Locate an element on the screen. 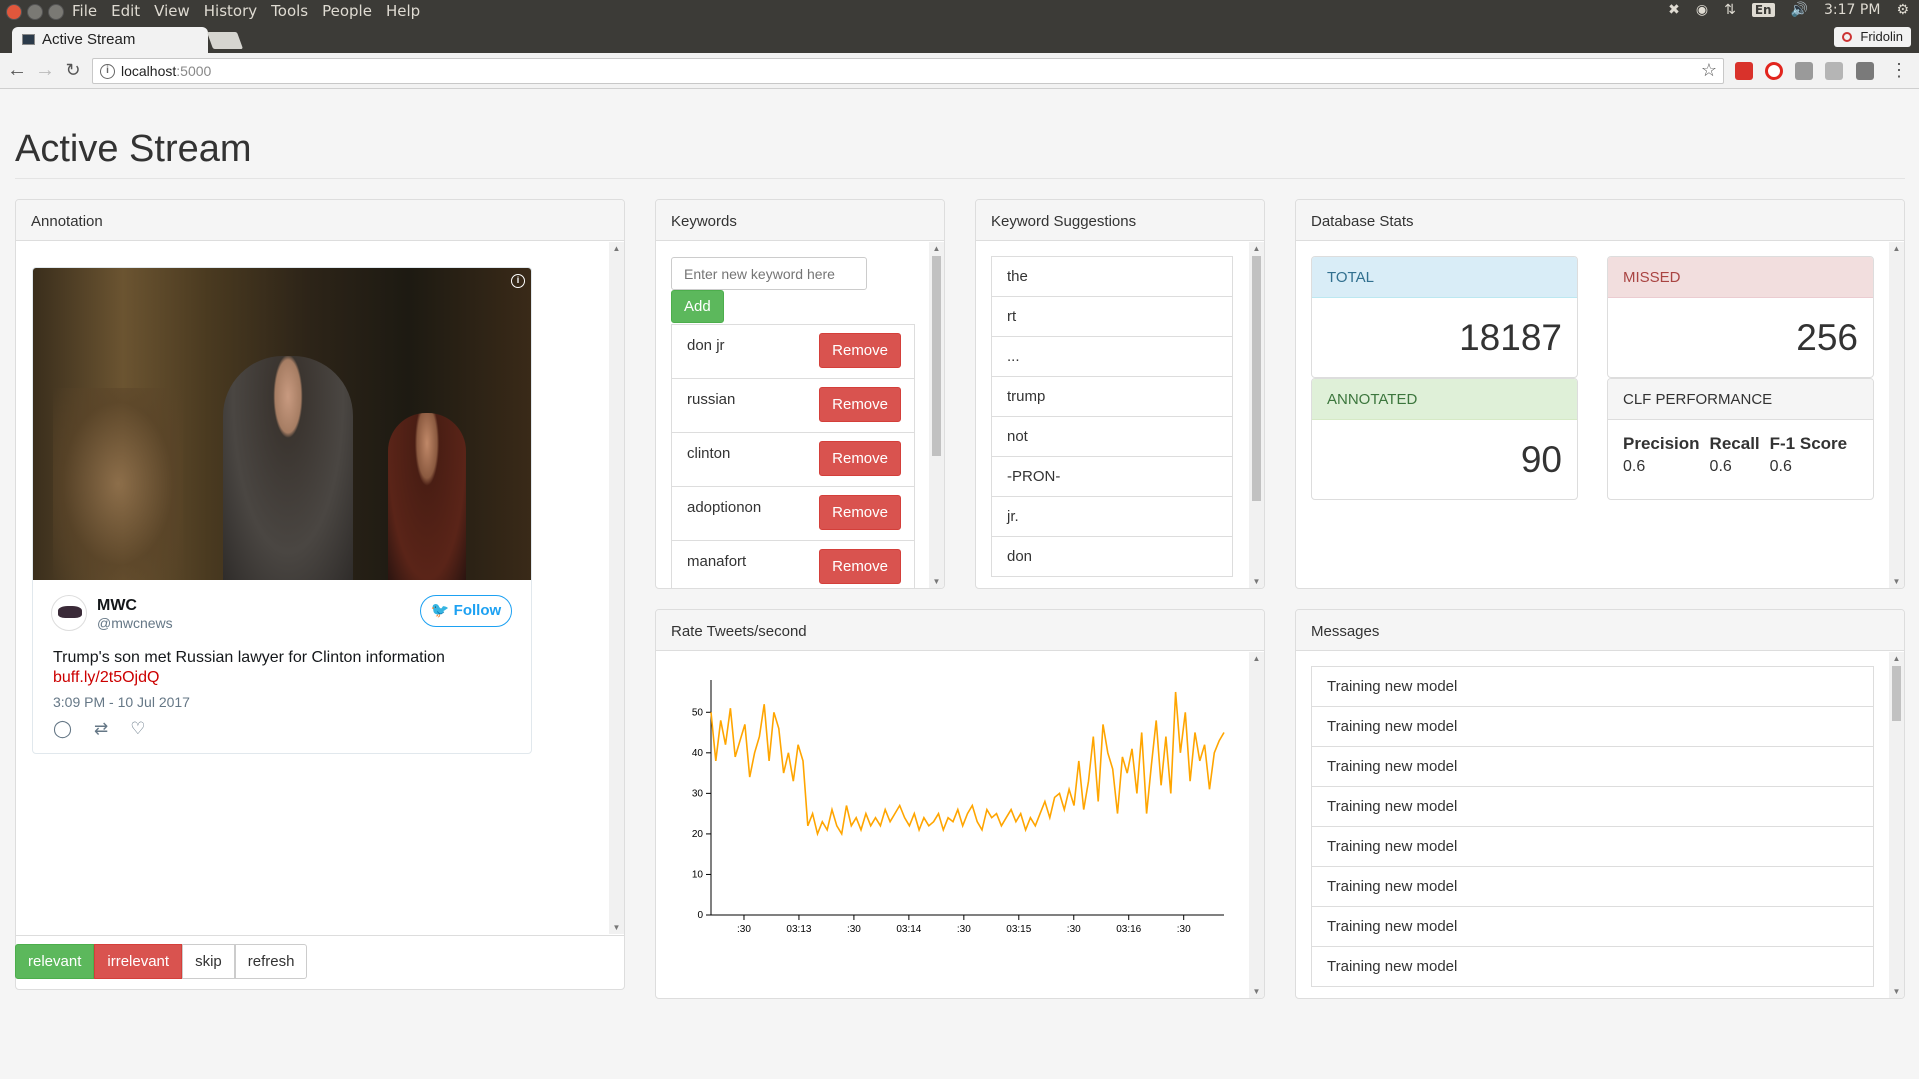 This screenshot has height=1079, width=1919. tweet-link: buff.ly/2t5OjdQ is located at coordinates (106, 678).